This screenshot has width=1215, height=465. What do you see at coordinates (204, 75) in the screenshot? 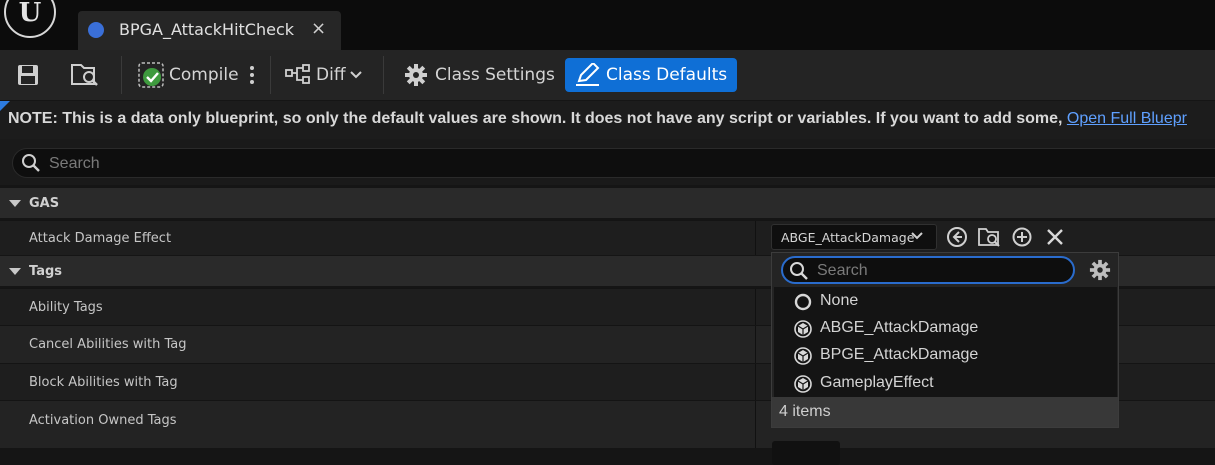
I see `compile-label: Compile` at bounding box center [204, 75].